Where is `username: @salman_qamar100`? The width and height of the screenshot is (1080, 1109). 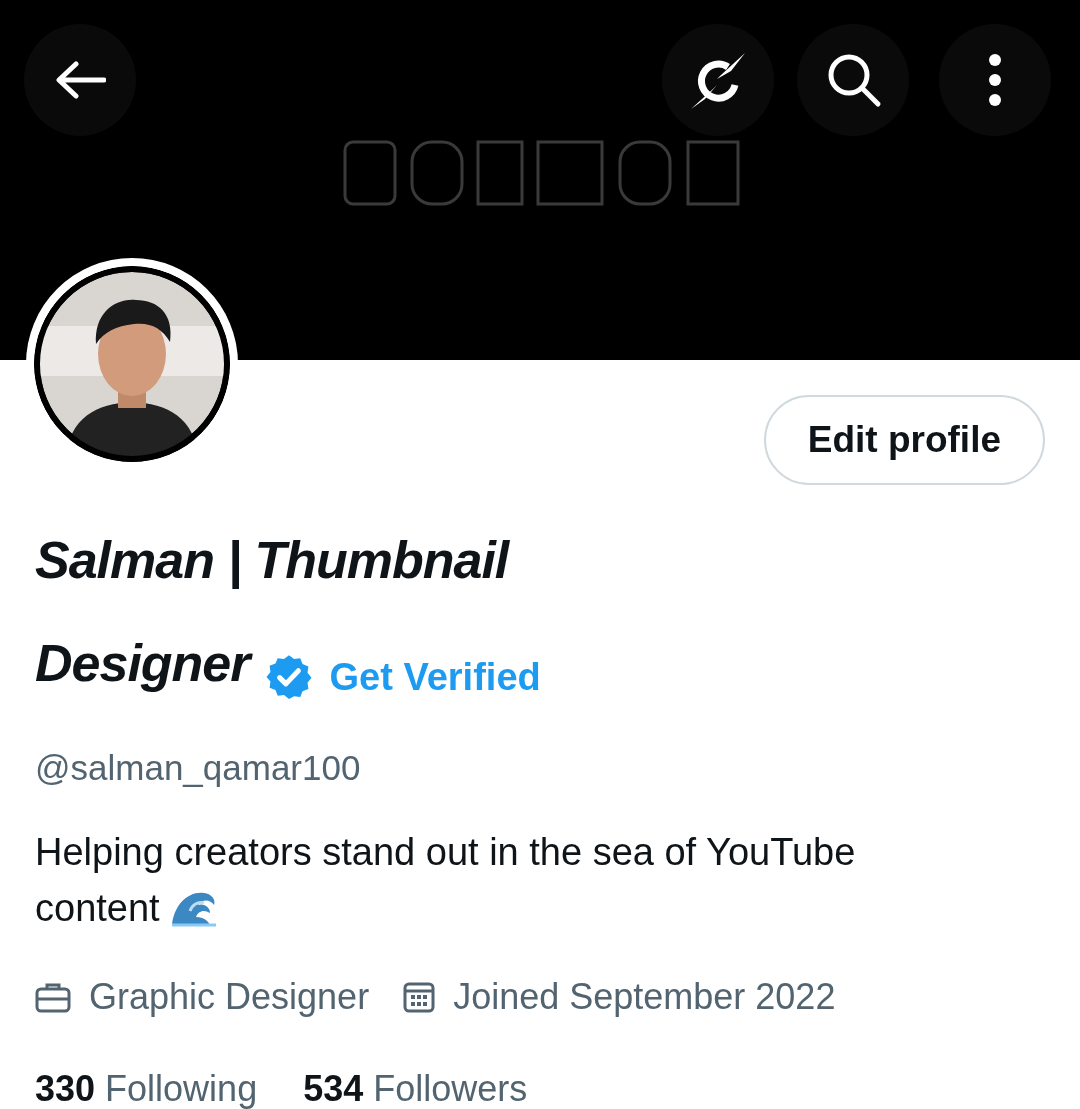
username: @salman_qamar100 is located at coordinates (198, 767).